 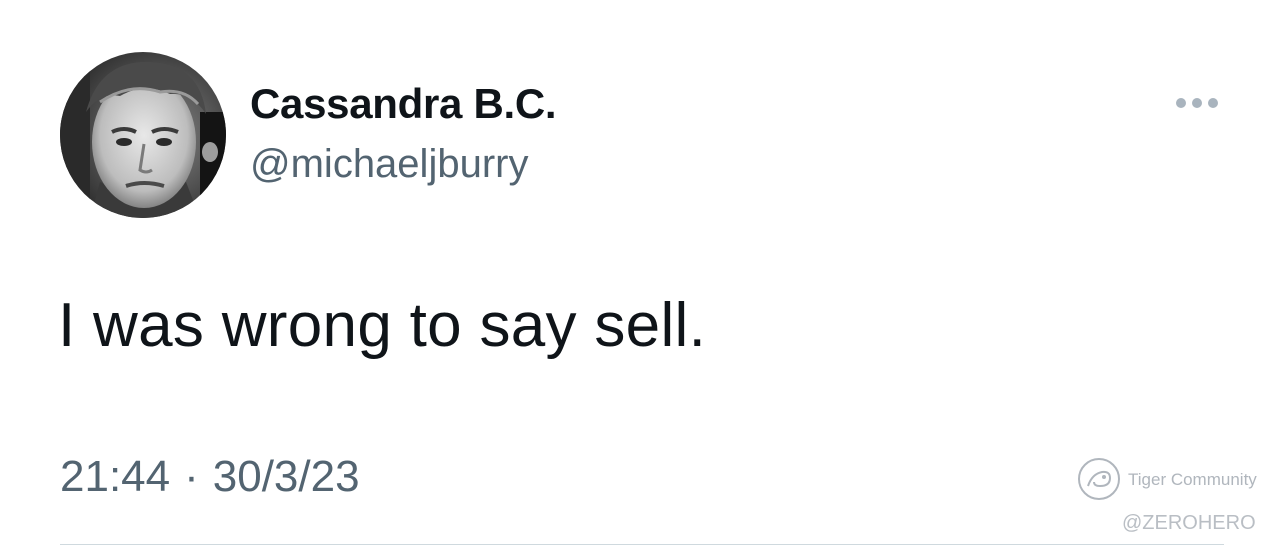 What do you see at coordinates (1192, 479) in the screenshot?
I see `watermark-brand: Tiger Community` at bounding box center [1192, 479].